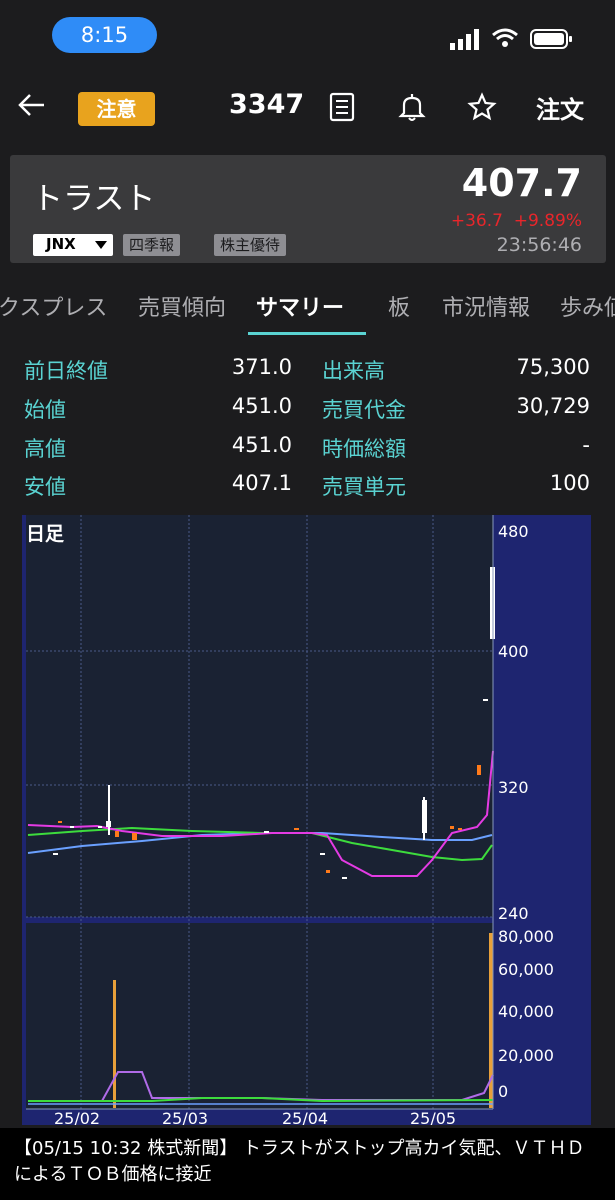  Describe the element at coordinates (586, 445) in the screenshot. I see `summary-value: -` at that location.